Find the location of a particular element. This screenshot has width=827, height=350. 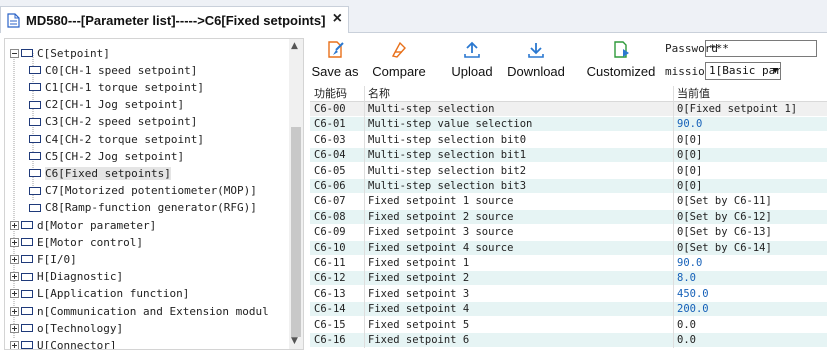

table-row: C6-13 Fixed setpoint 3 450.0 is located at coordinates (568, 294).